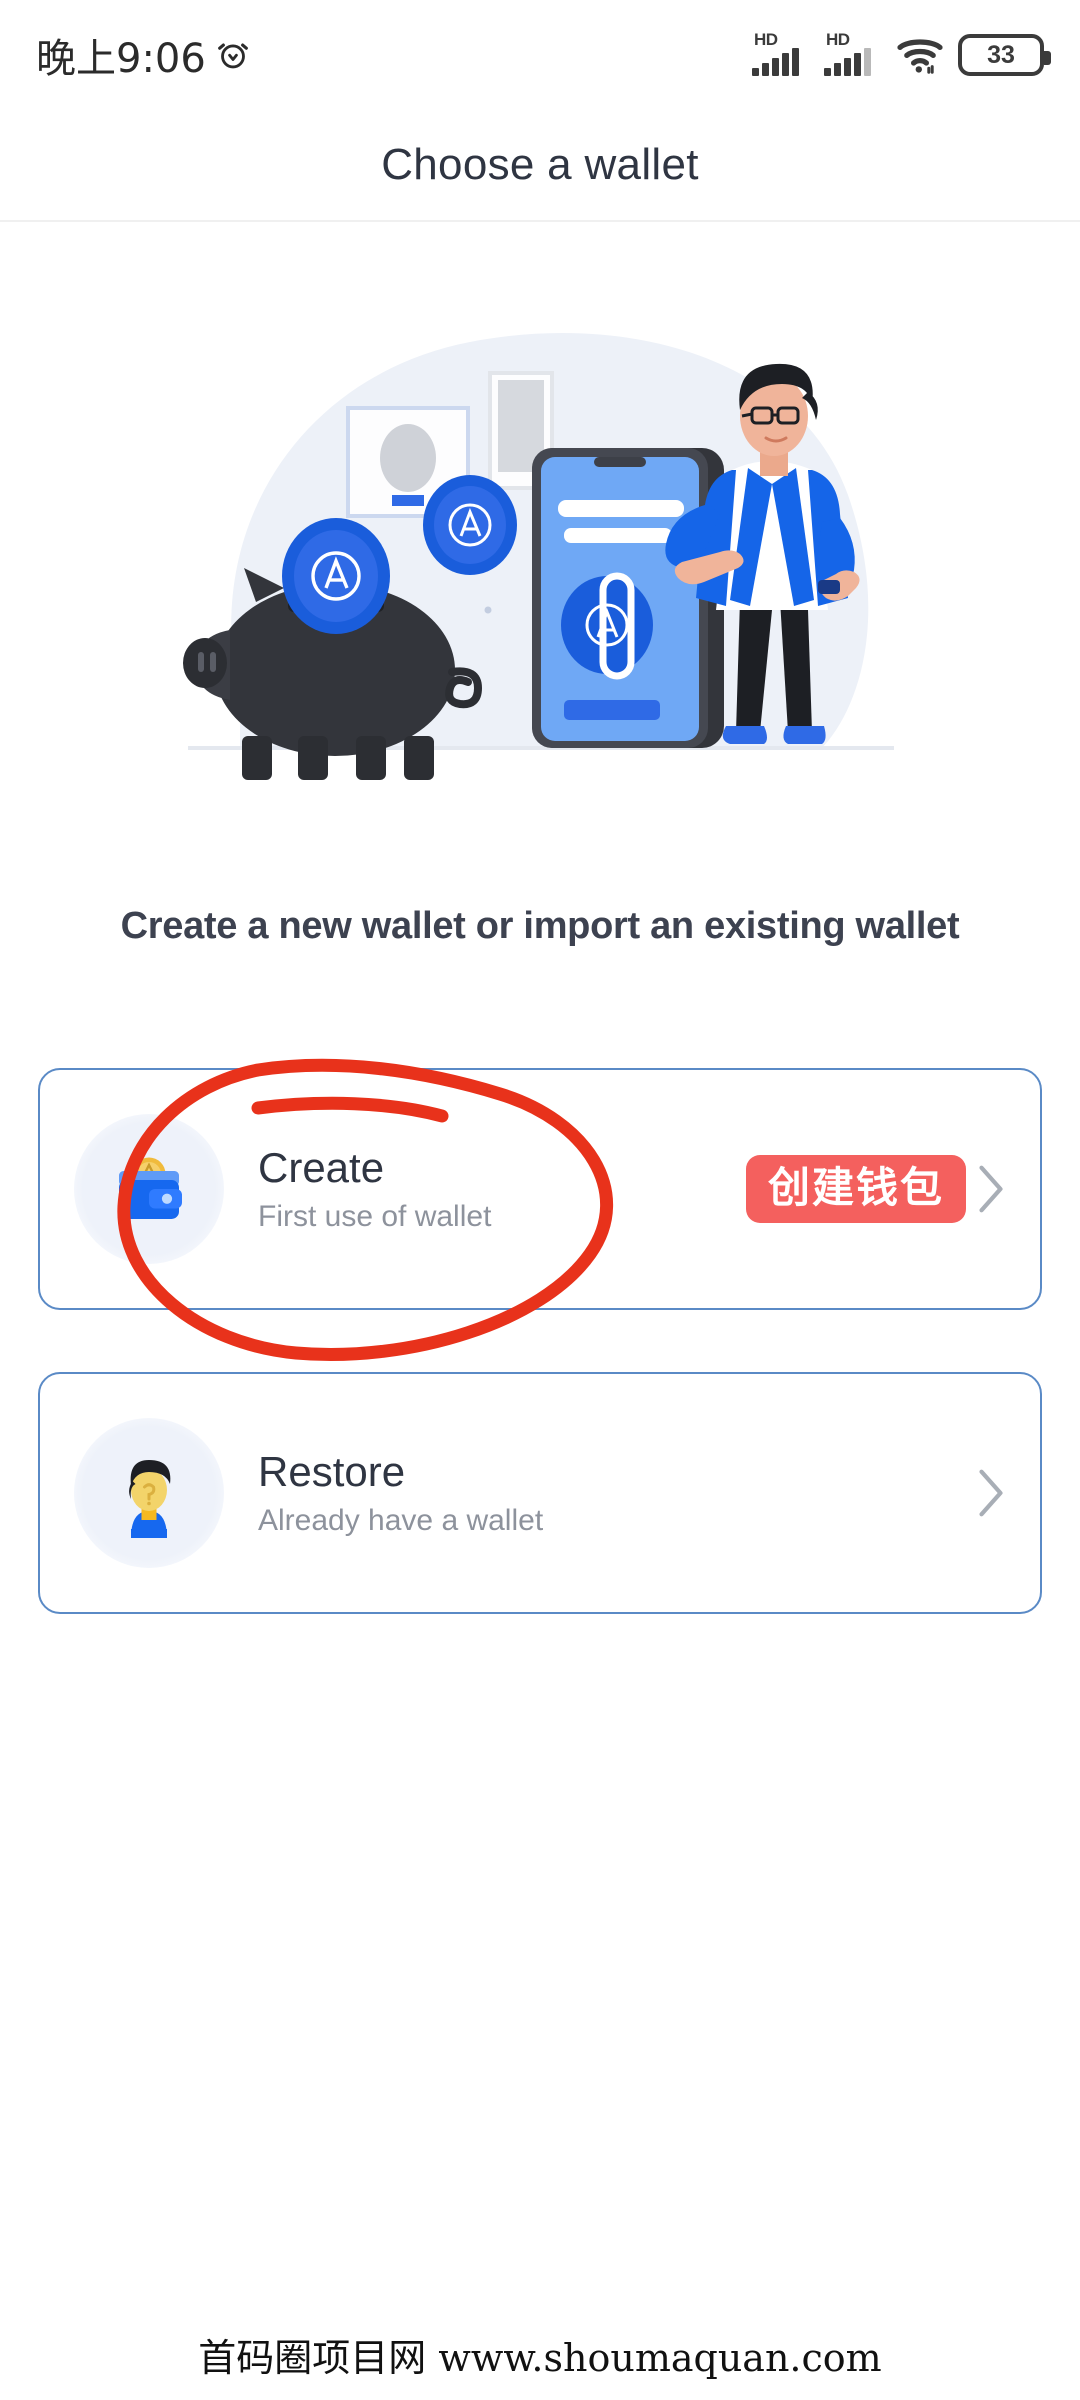  Describe the element at coordinates (232, 56) in the screenshot. I see `alarm-clock-icon` at that location.